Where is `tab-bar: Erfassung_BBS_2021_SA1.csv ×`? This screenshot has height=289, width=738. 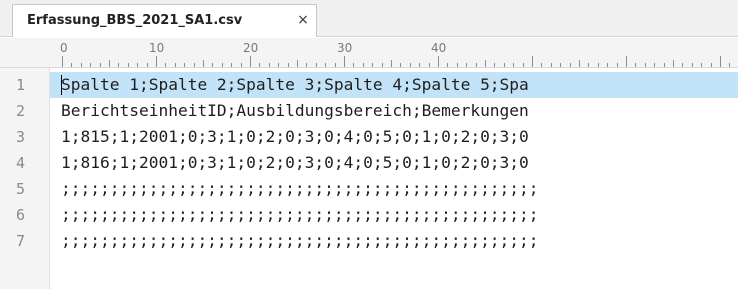 tab-bar: Erfassung_BBS_2021_SA1.csv × is located at coordinates (369, 18).